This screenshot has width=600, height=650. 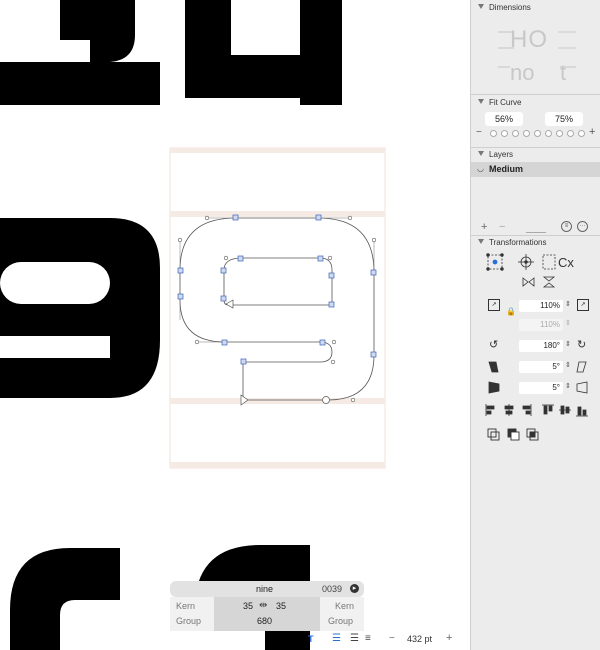 What do you see at coordinates (569, 346) in the screenshot?
I see `rotate-stepper-icon: ⇕` at bounding box center [569, 346].